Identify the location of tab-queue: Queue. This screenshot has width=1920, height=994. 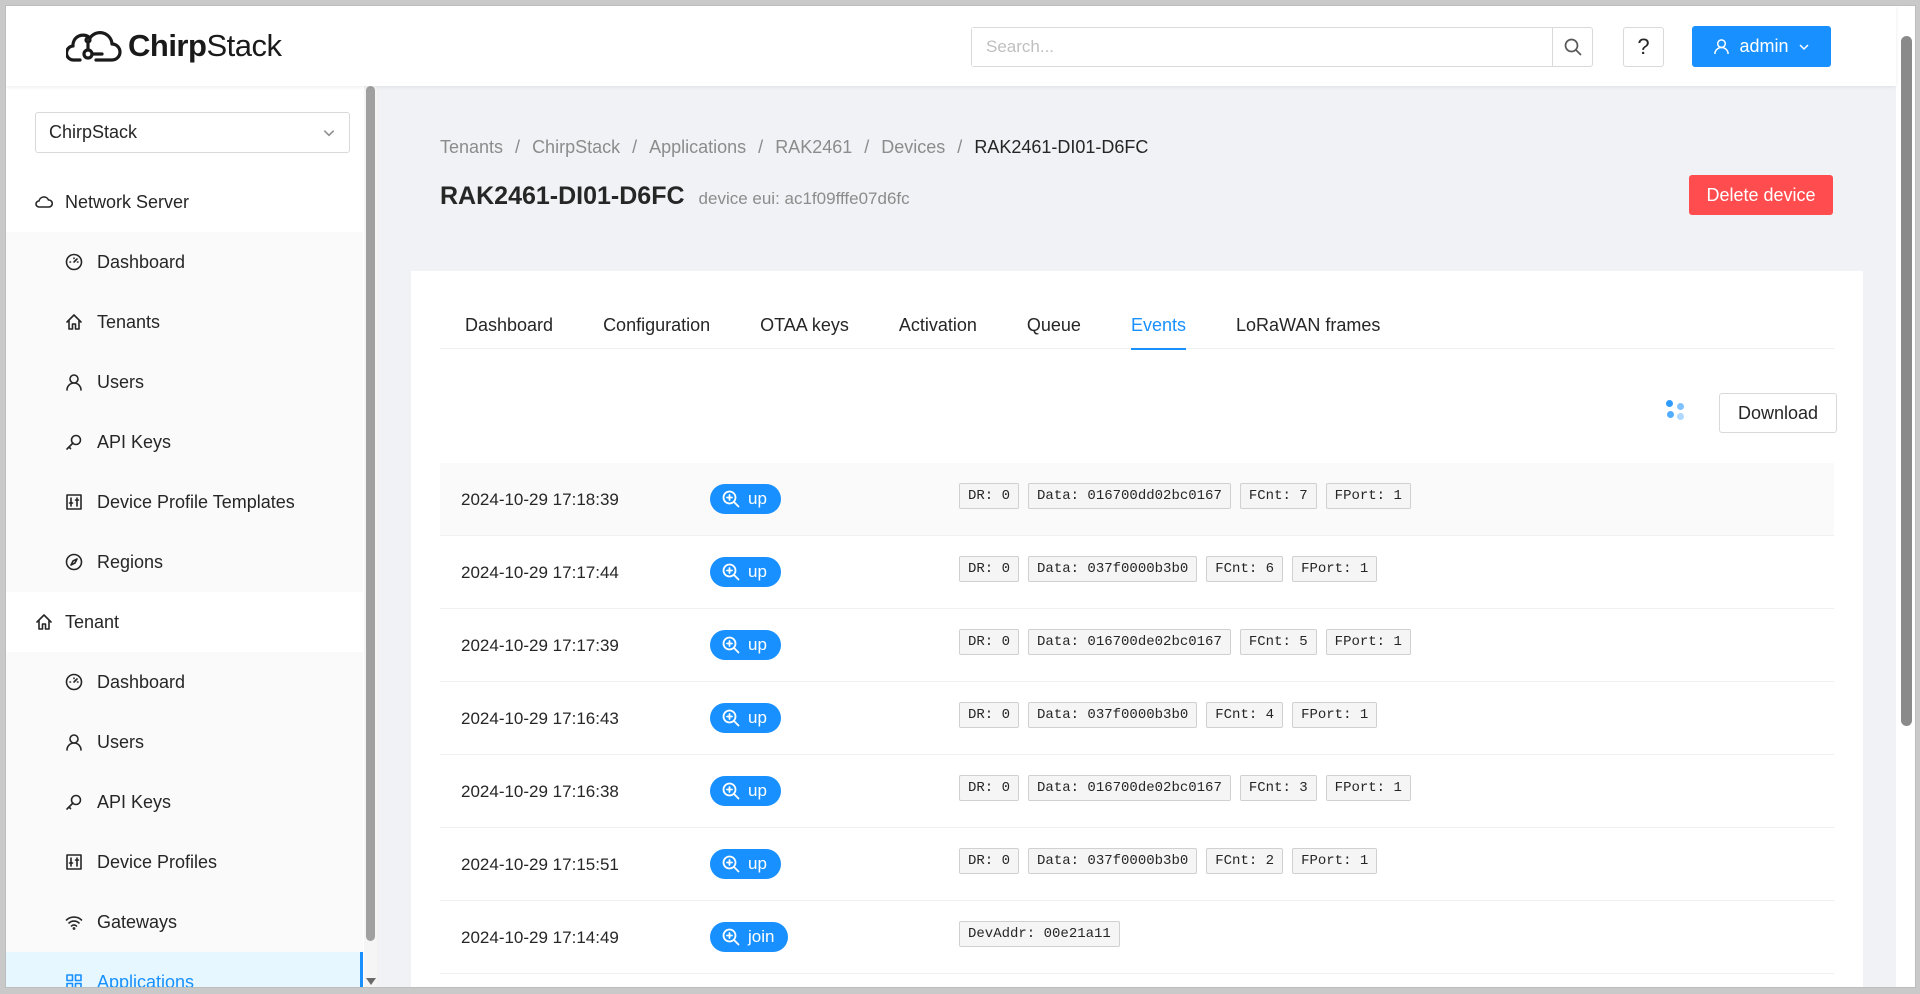
(1054, 325).